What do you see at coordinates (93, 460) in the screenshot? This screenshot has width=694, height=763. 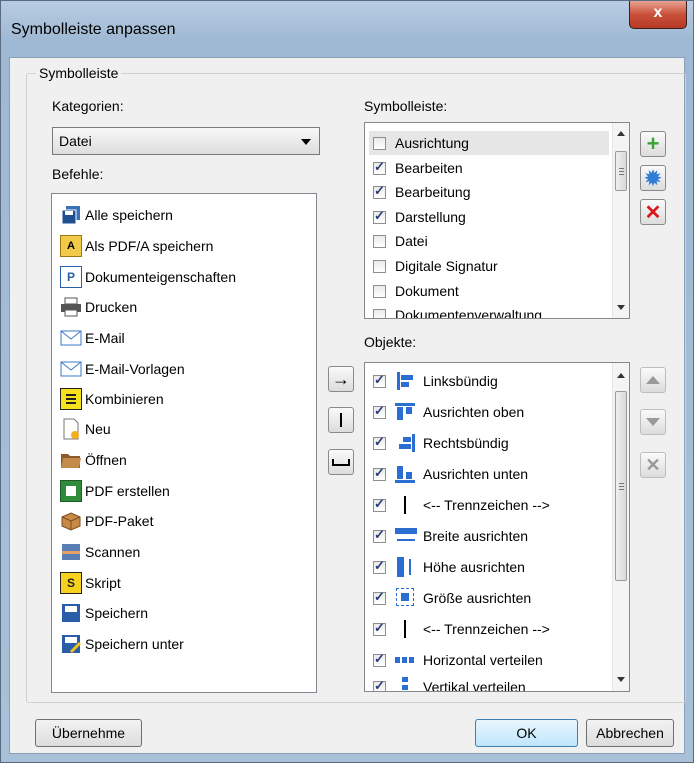 I see `list-item: Öffnen` at bounding box center [93, 460].